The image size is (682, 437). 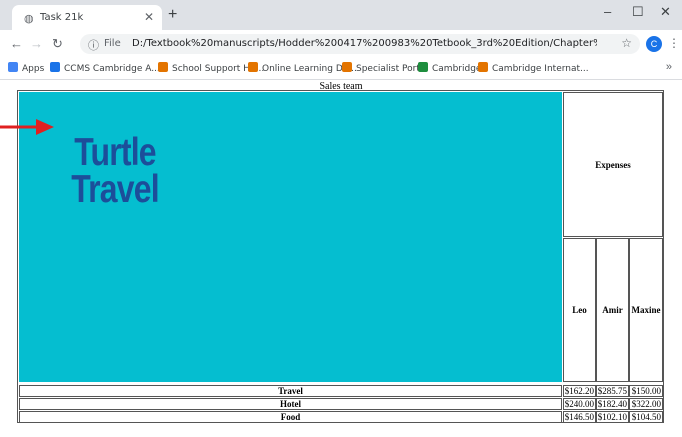 I want to click on table-cell: $285.75, so click(x=612, y=391).